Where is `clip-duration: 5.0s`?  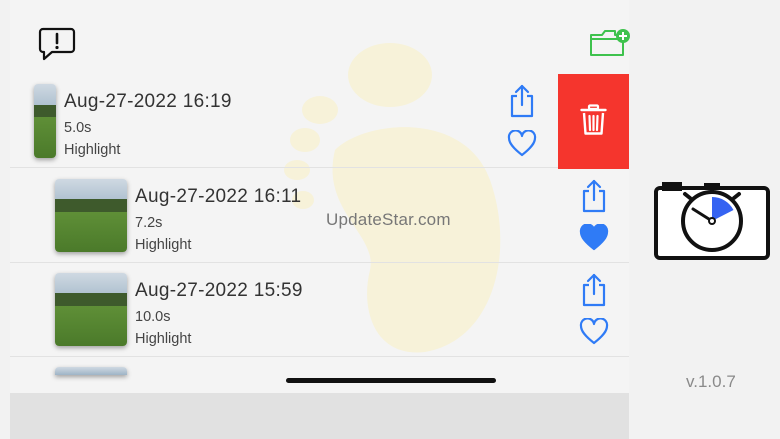 clip-duration: 5.0s is located at coordinates (78, 128).